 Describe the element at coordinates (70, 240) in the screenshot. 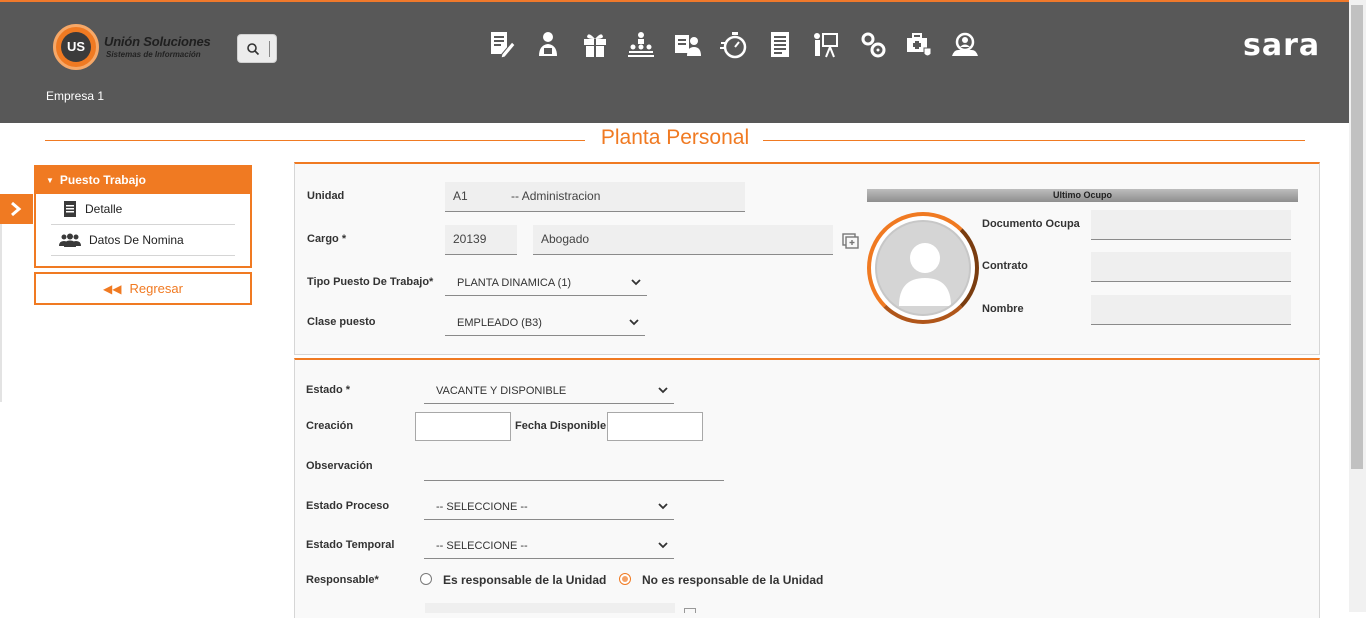

I see `group-icon` at that location.